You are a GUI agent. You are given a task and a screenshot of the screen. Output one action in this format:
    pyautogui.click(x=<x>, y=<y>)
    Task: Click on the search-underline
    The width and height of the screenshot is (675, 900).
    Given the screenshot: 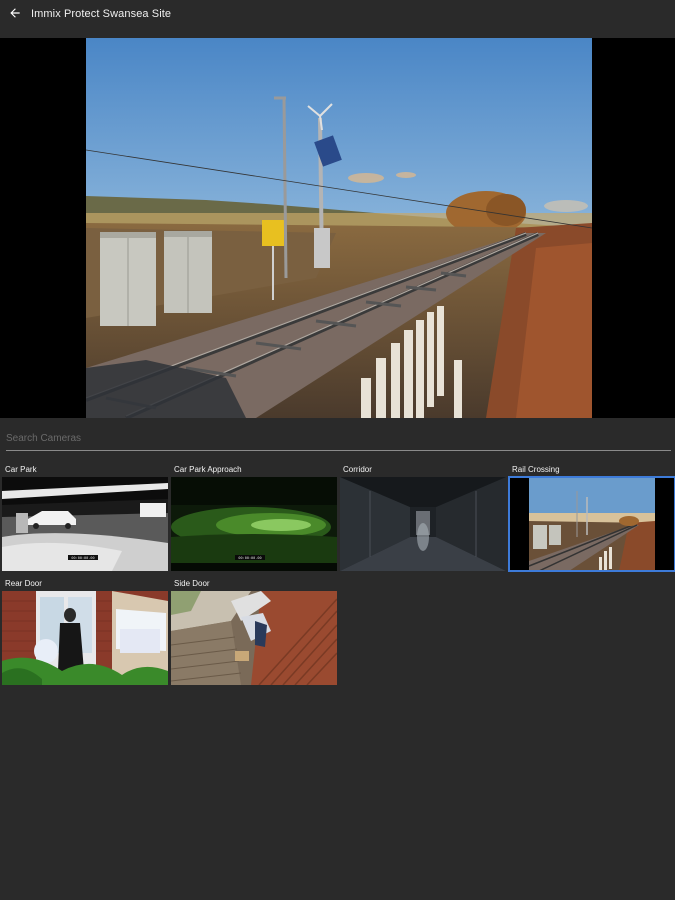 What is the action you would take?
    pyautogui.click(x=338, y=450)
    